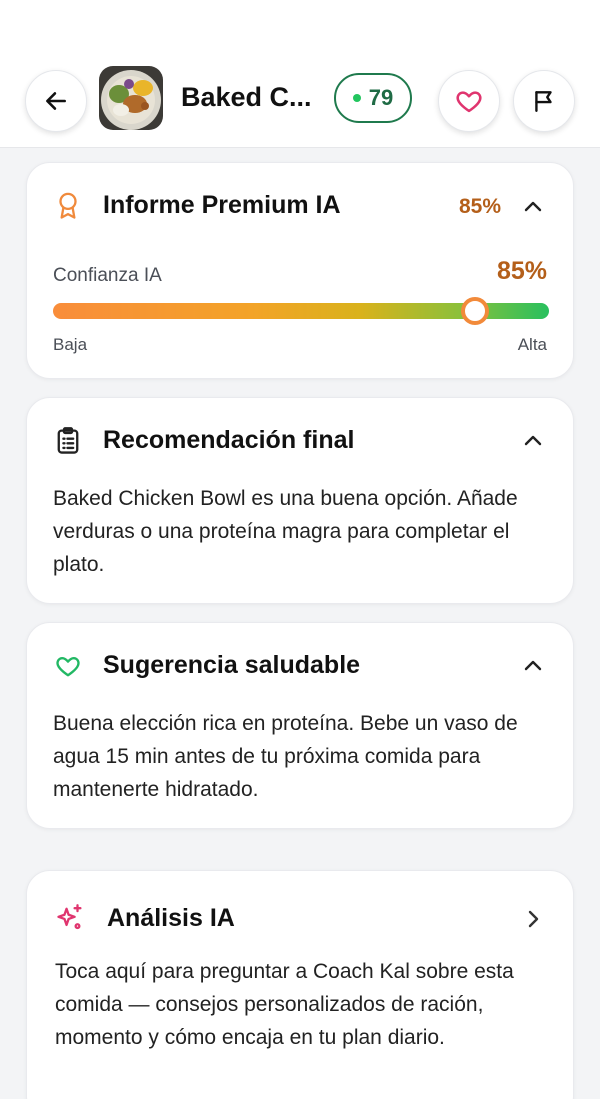  What do you see at coordinates (68, 666) in the screenshot?
I see `heart-outline-icon` at bounding box center [68, 666].